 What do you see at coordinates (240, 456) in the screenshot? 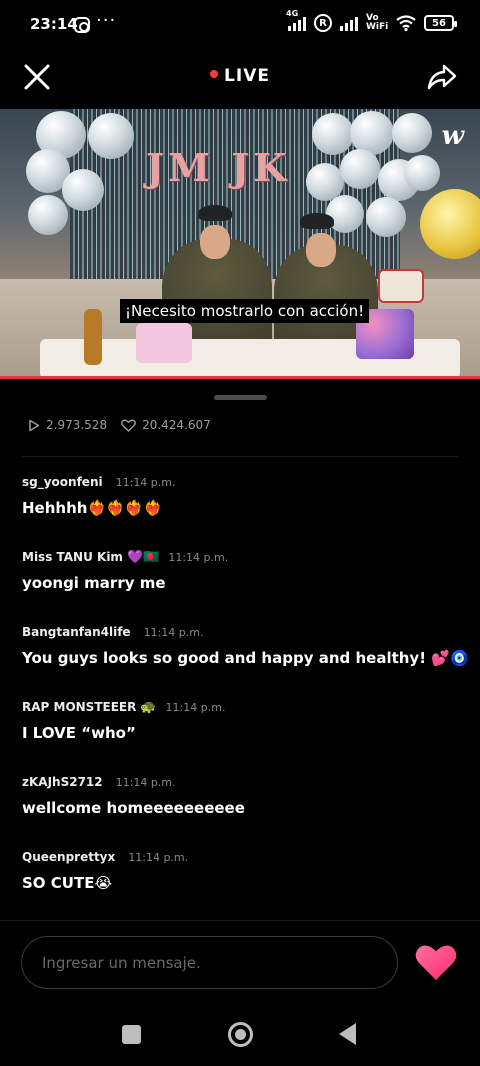
I see `stats-divider` at bounding box center [240, 456].